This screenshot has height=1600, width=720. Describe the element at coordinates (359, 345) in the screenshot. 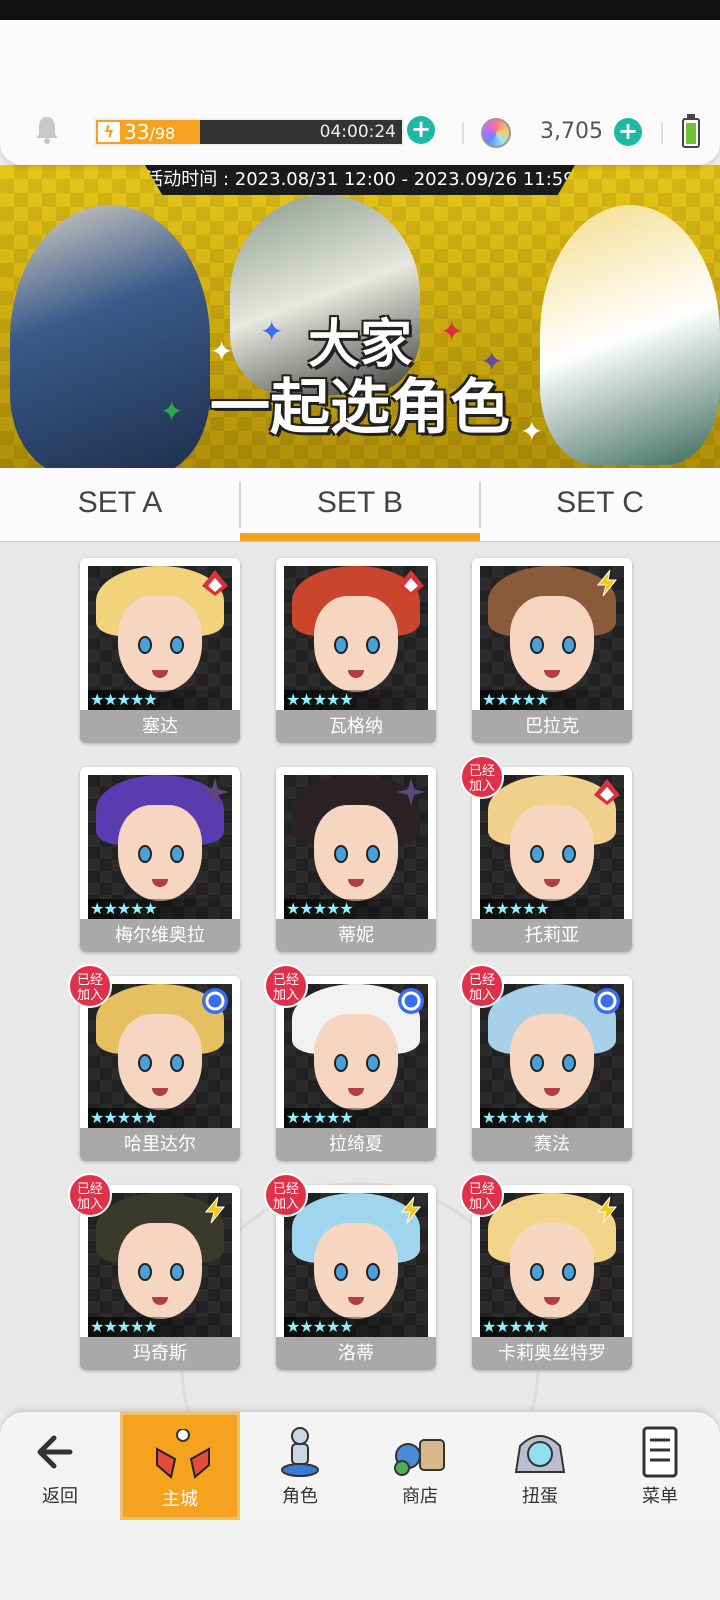

I see `banner-title-line1: 大家` at that location.